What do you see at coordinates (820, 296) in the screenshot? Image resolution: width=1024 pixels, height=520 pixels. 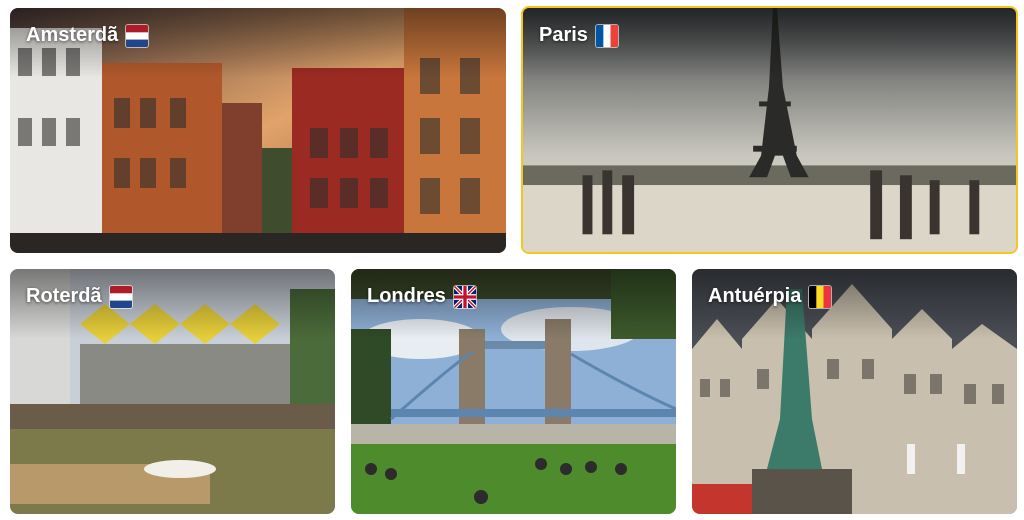 I see `belgium-flag-icon` at bounding box center [820, 296].